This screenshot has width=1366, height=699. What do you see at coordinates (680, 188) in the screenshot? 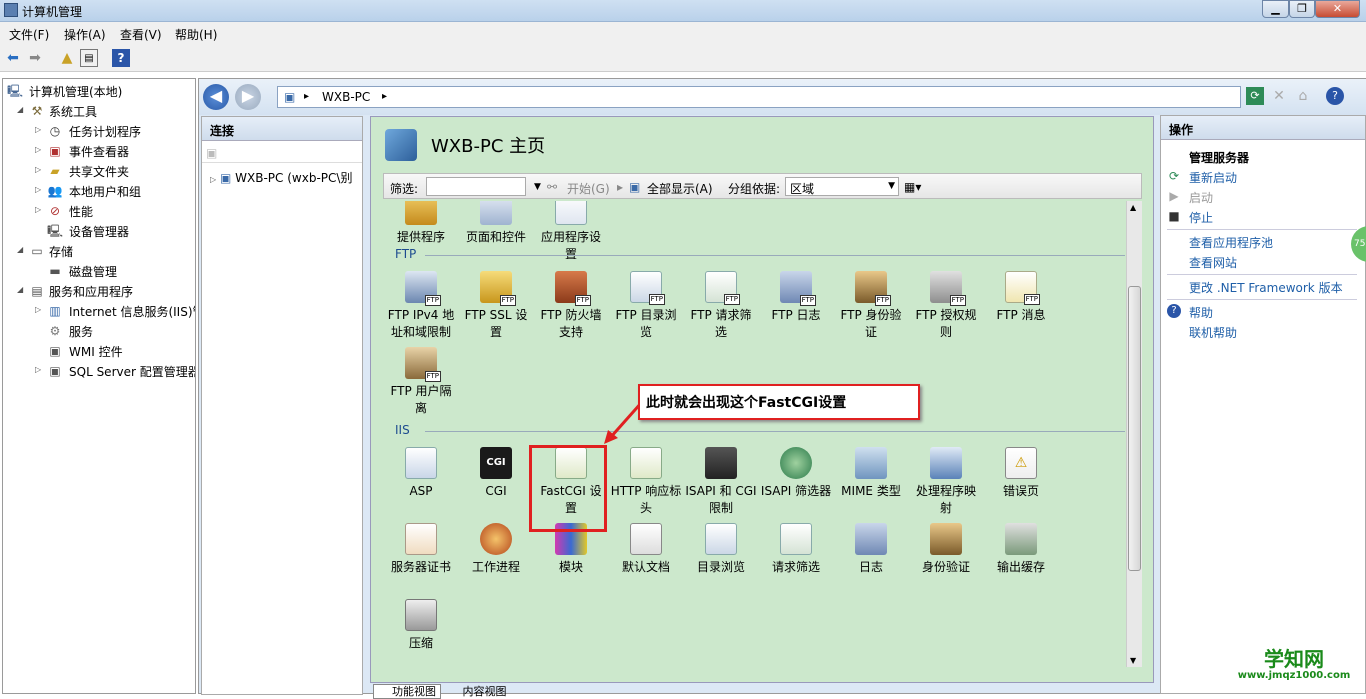
I see `show-all-button: 全部显示(A)` at bounding box center [680, 188].